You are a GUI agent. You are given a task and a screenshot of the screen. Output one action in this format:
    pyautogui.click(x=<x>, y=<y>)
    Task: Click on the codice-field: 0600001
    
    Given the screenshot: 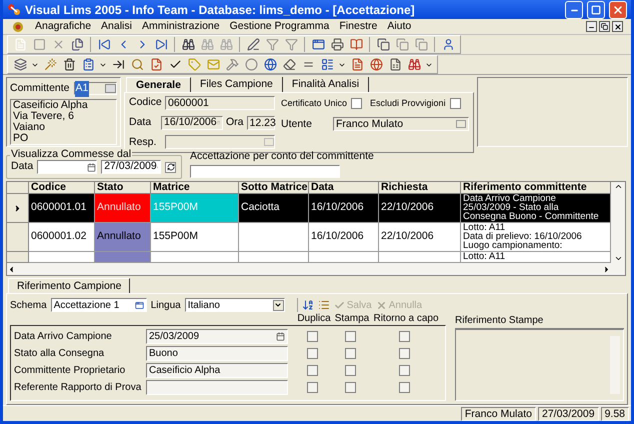 What is the action you would take?
    pyautogui.click(x=220, y=103)
    